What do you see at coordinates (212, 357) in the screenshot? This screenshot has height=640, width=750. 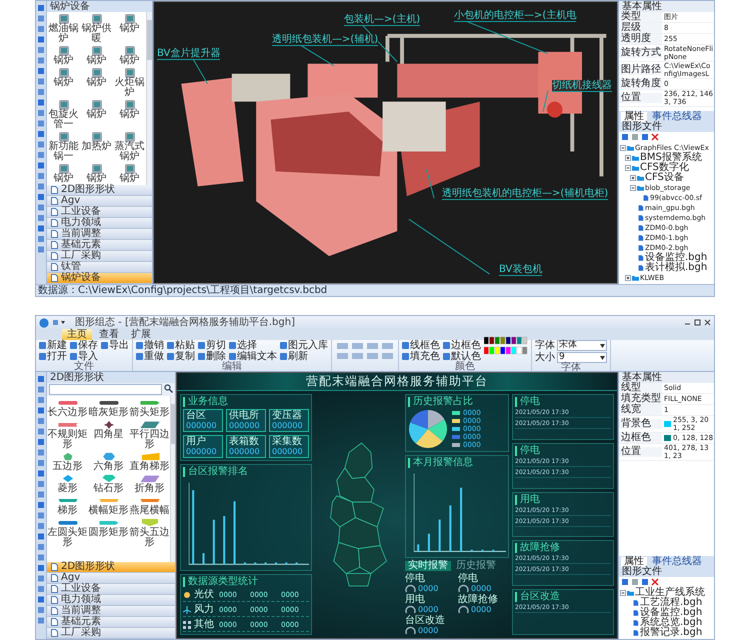 I see `ribbon-button: 删除` at bounding box center [212, 357].